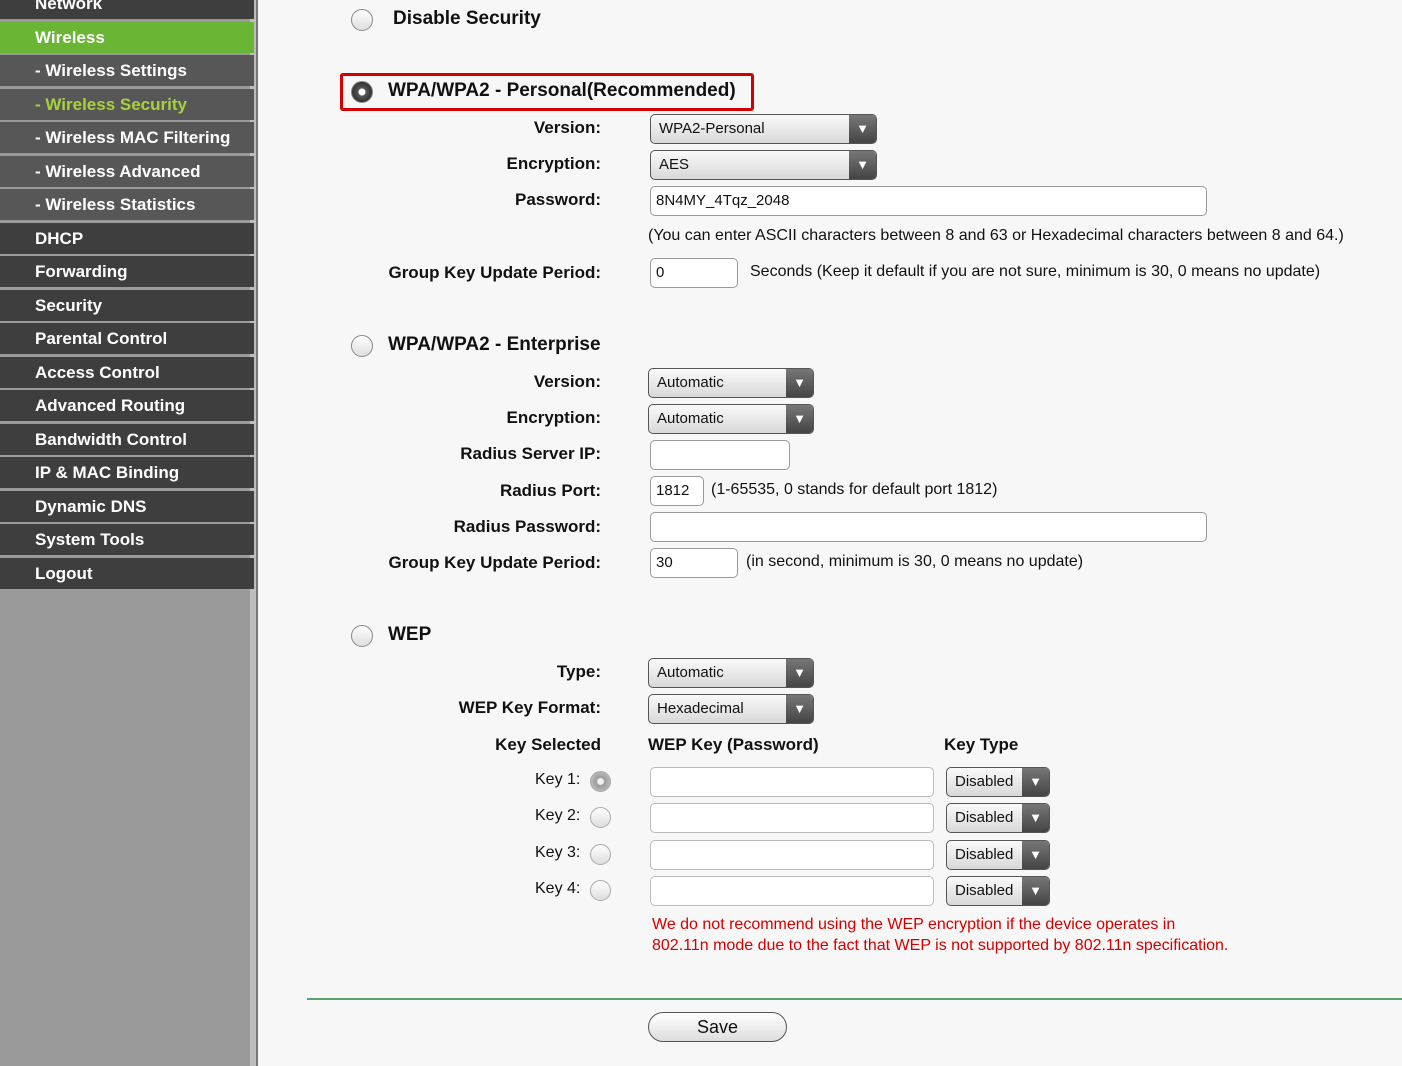  What do you see at coordinates (700, 708) in the screenshot?
I see `wep-format-value: Hexadecimal` at bounding box center [700, 708].